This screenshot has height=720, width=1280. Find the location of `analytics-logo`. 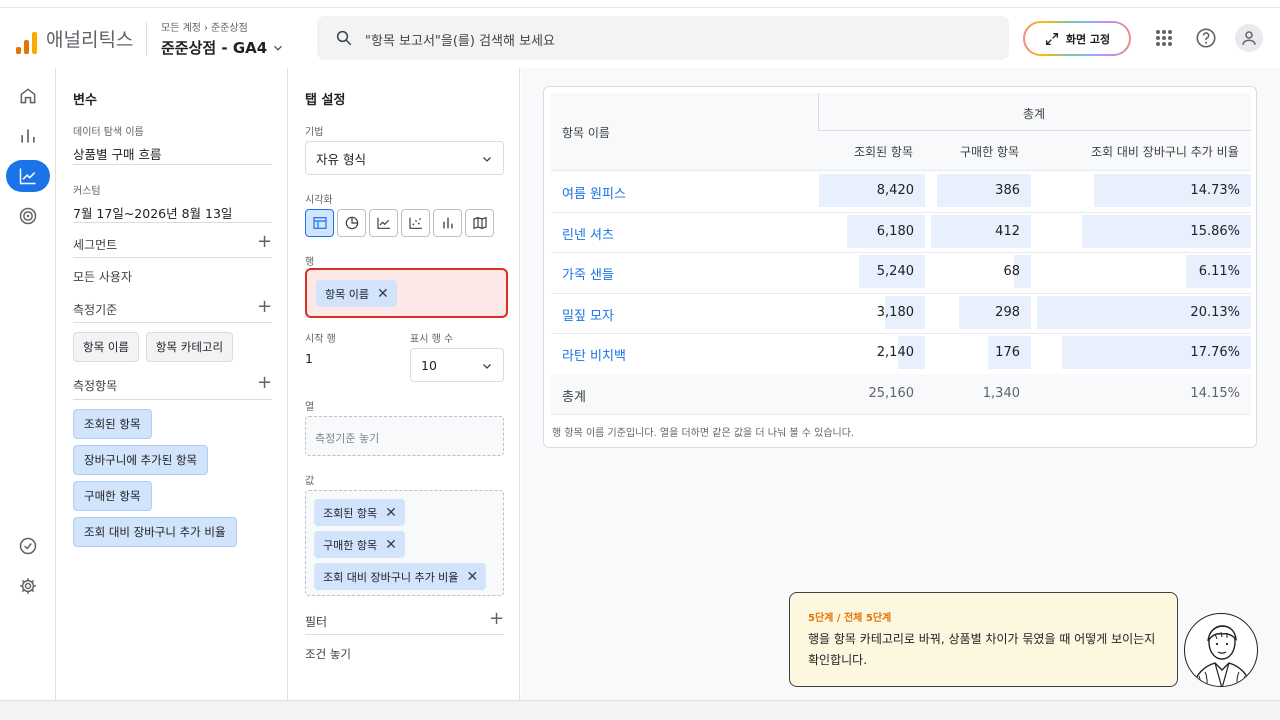

analytics-logo is located at coordinates (27, 43).